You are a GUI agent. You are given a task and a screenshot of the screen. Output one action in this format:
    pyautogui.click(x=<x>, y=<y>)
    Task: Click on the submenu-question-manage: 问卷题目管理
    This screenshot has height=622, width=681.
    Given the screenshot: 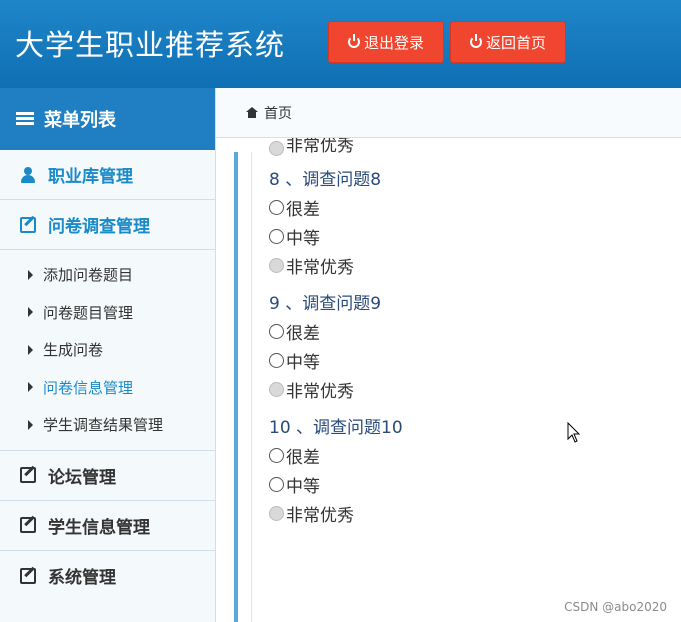 What is the action you would take?
    pyautogui.click(x=107, y=313)
    